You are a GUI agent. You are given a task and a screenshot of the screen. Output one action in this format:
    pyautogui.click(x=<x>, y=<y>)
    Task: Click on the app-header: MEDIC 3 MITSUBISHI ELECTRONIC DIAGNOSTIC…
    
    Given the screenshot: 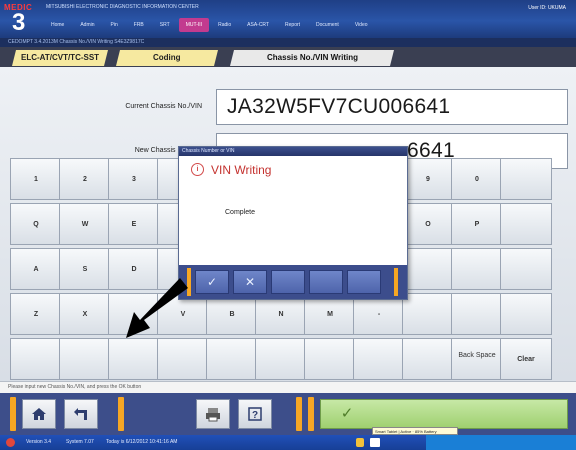 What is the action you would take?
    pyautogui.click(x=288, y=19)
    